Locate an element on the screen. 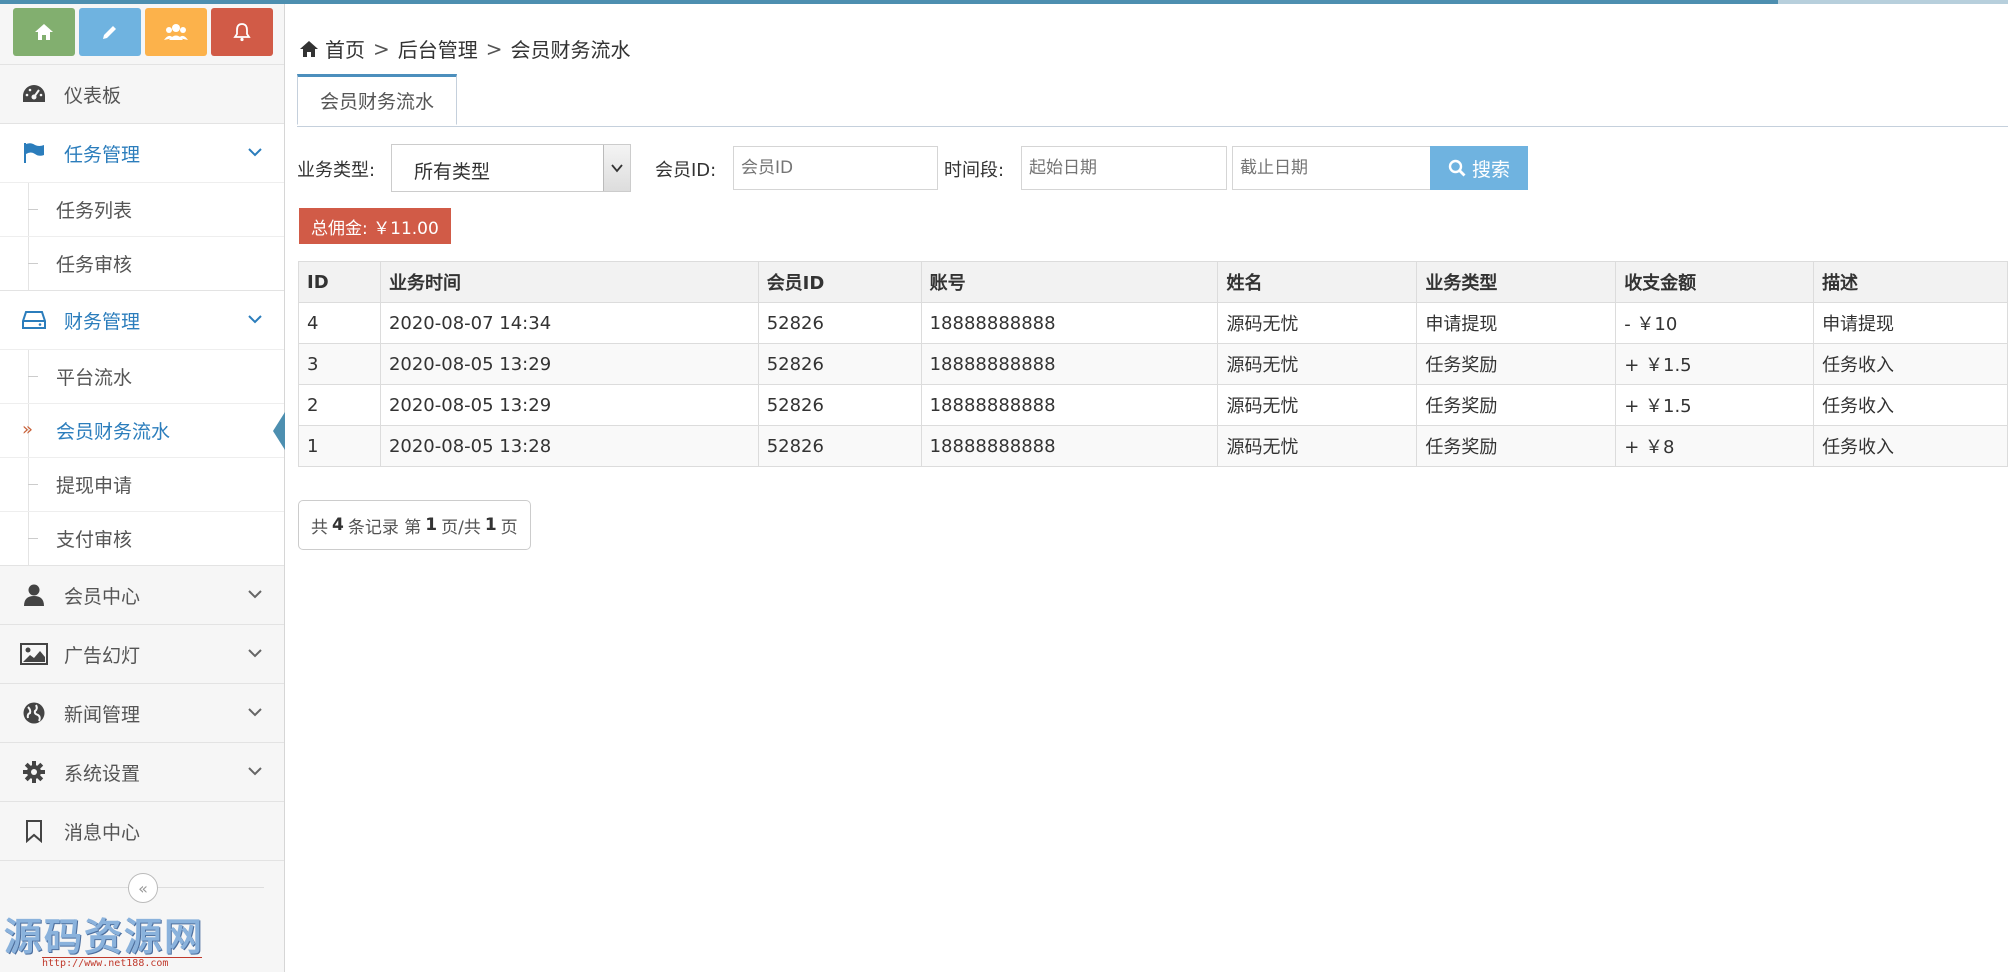 This screenshot has width=2008, height=972. shortcut-bell-button is located at coordinates (242, 32).